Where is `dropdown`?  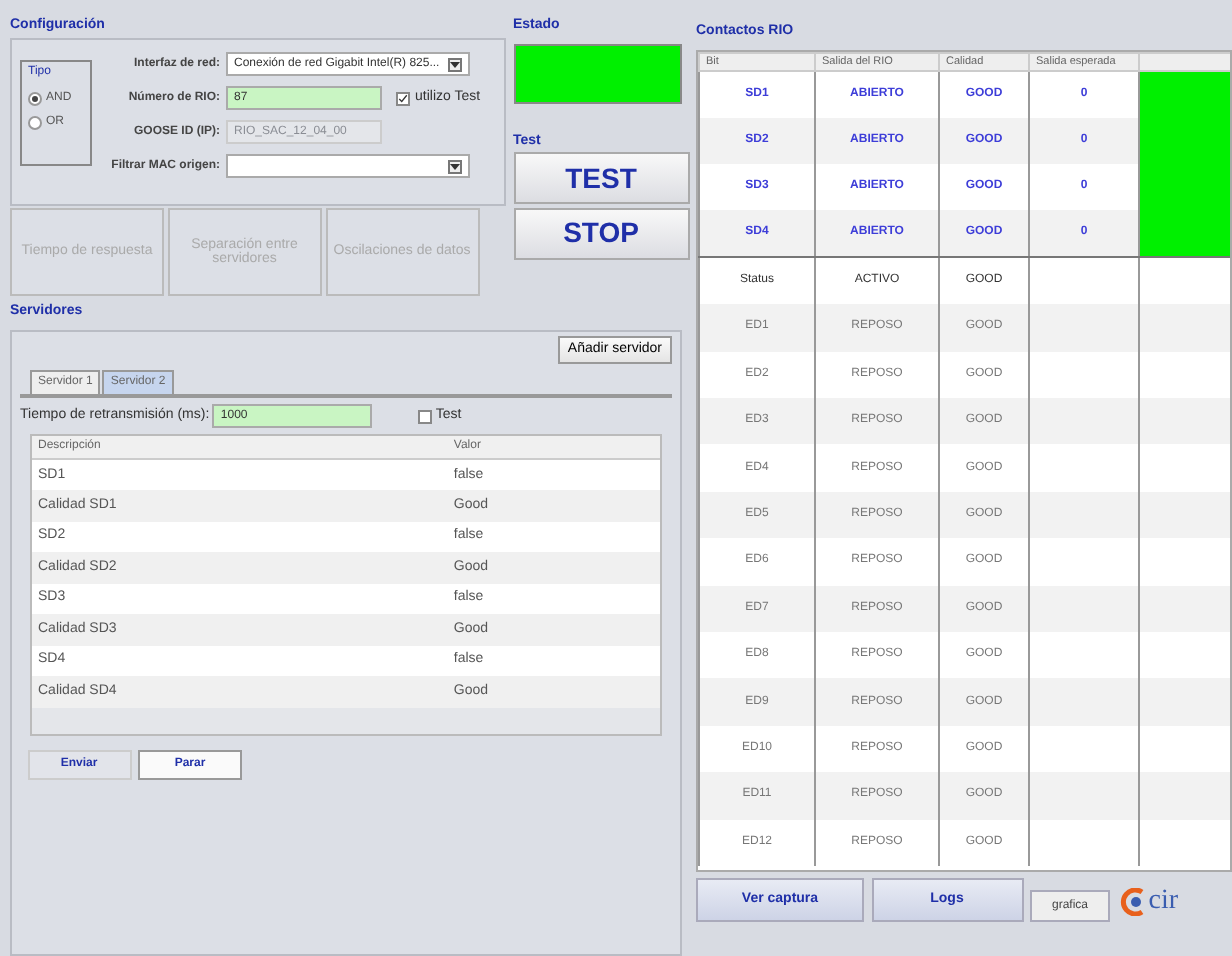 dropdown is located at coordinates (348, 166).